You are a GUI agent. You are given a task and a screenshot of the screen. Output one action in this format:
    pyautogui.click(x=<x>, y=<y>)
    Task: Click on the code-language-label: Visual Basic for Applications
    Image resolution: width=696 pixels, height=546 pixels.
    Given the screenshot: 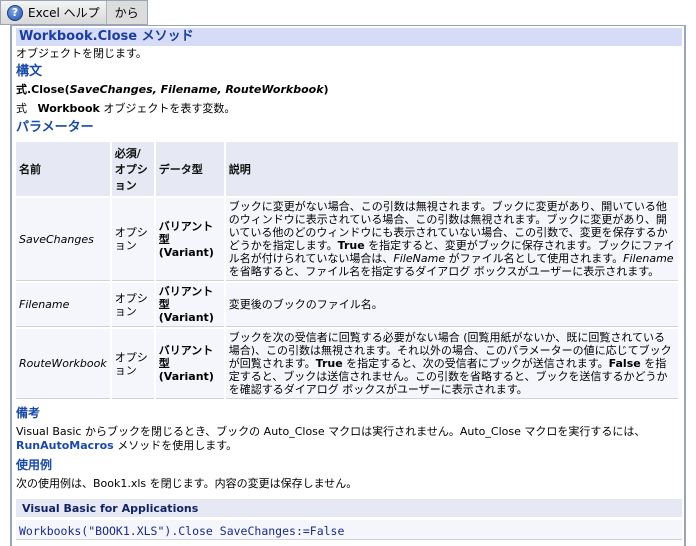 What is the action you would take?
    pyautogui.click(x=349, y=508)
    